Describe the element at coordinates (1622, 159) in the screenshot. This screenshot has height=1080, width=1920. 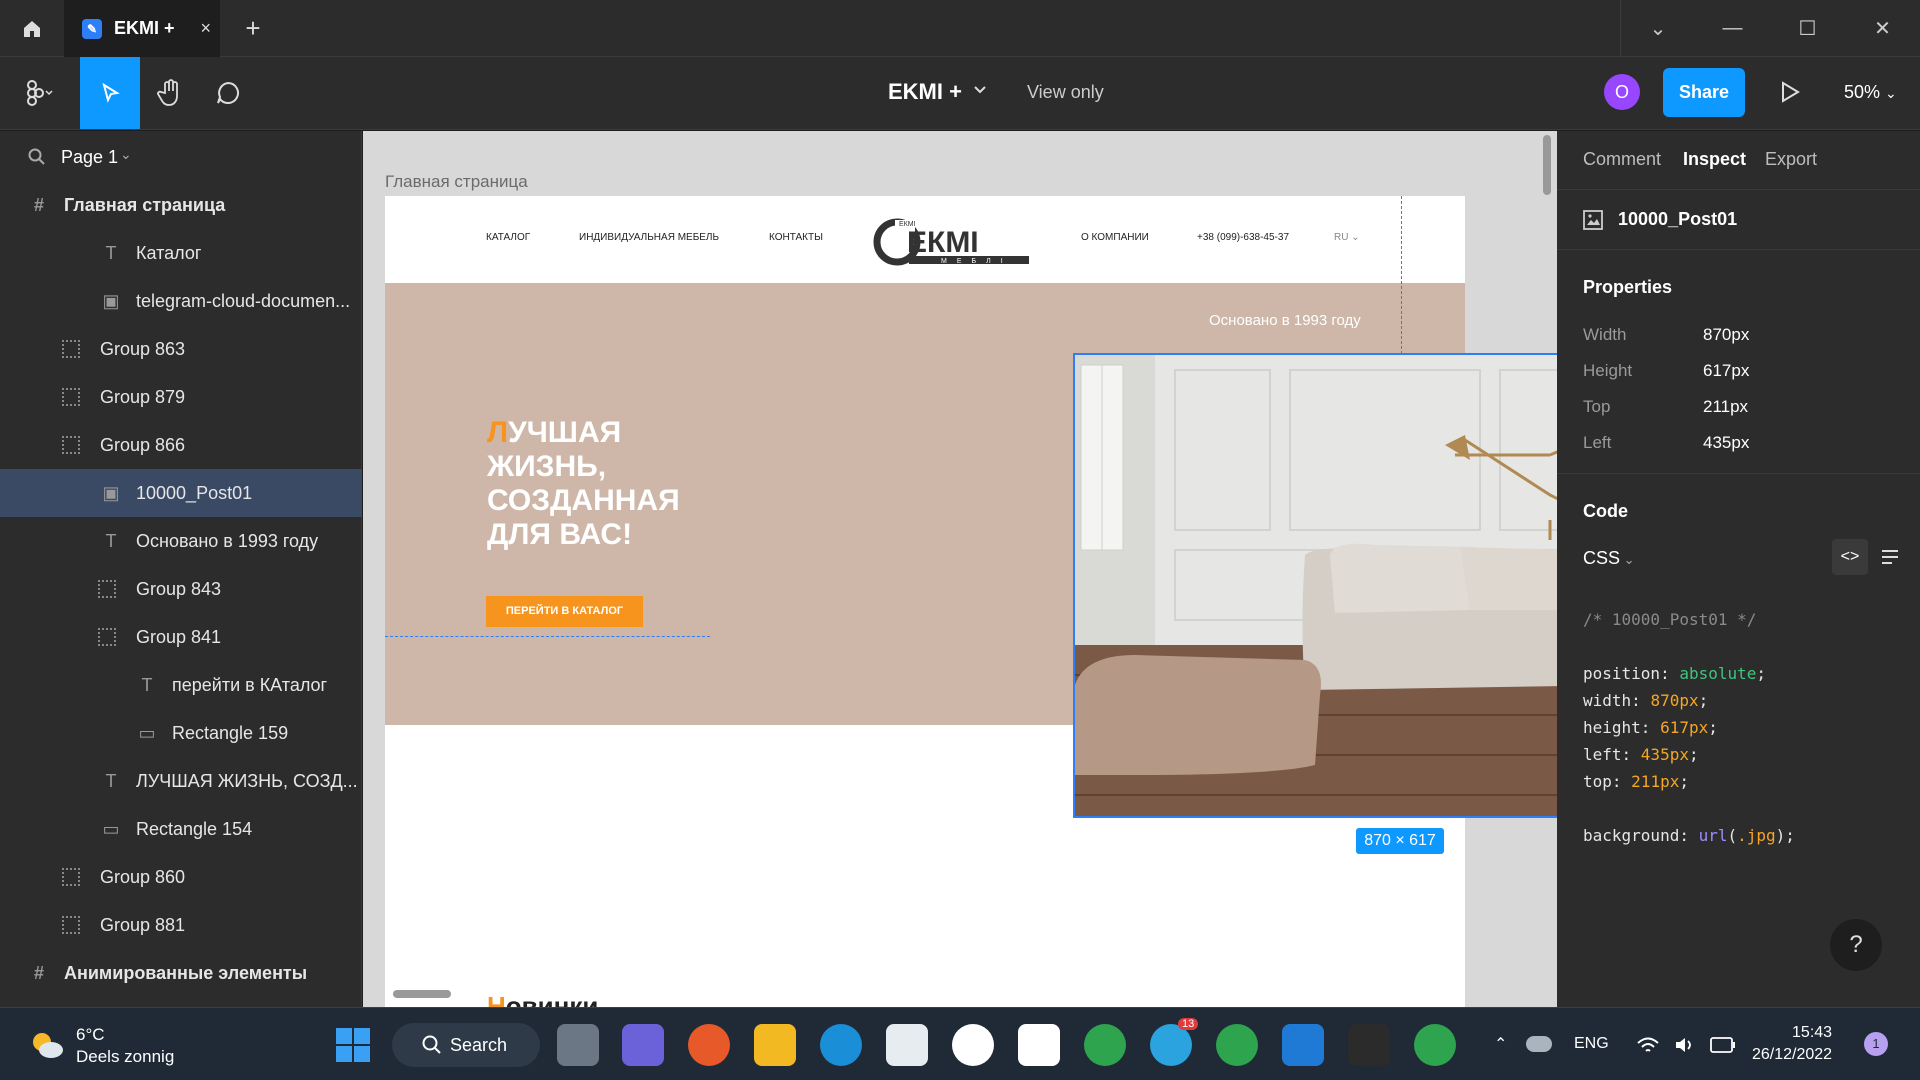
I see `tab-comment: Comment` at that location.